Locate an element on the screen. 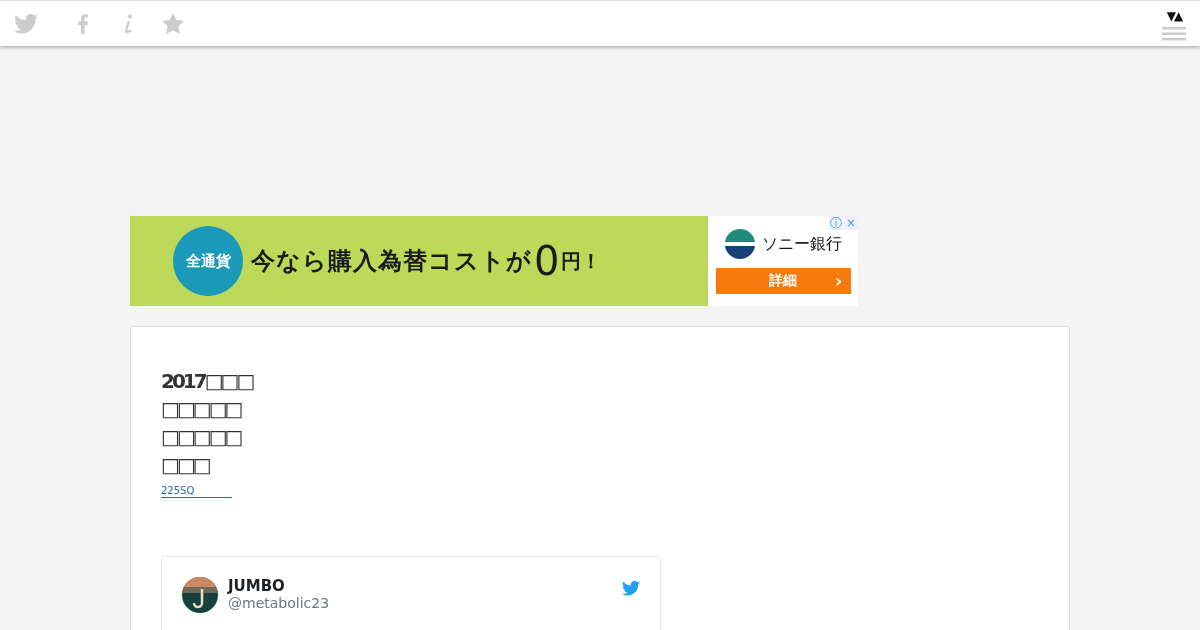 This screenshot has width=1200, height=630. ad-amount: 0 is located at coordinates (547, 261).